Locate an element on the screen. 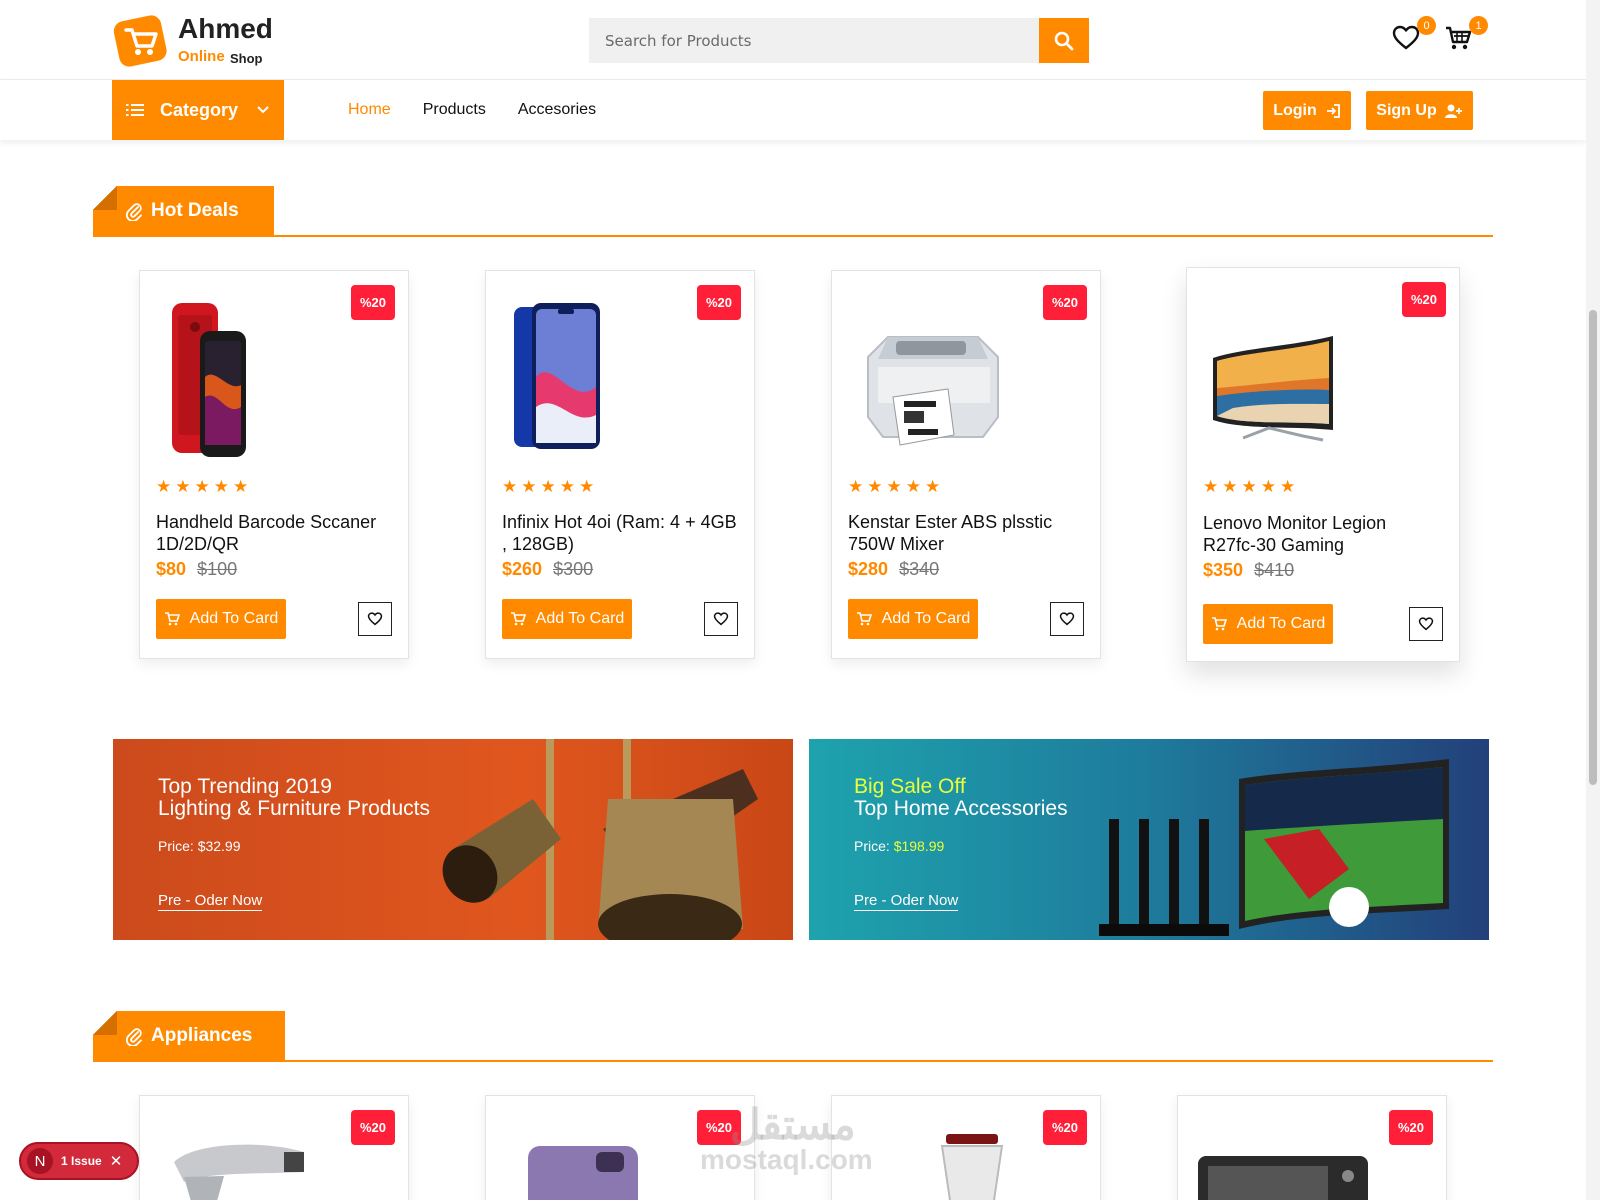 Image resolution: width=1600 pixels, height=1200 pixels. cart-button: 1 is located at coordinates (1466, 35).